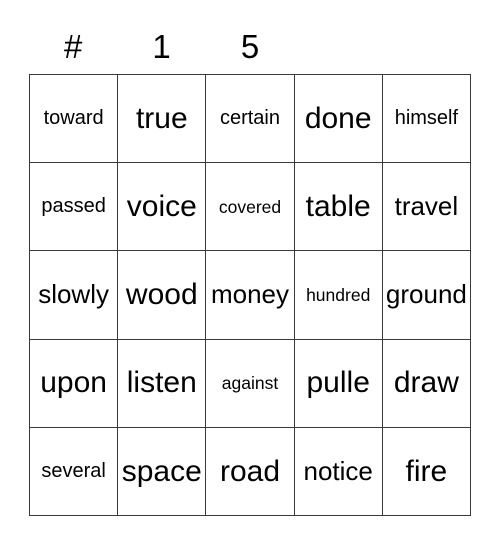 The height and width of the screenshot is (544, 500). I want to click on bingo-cell: road, so click(250, 471).